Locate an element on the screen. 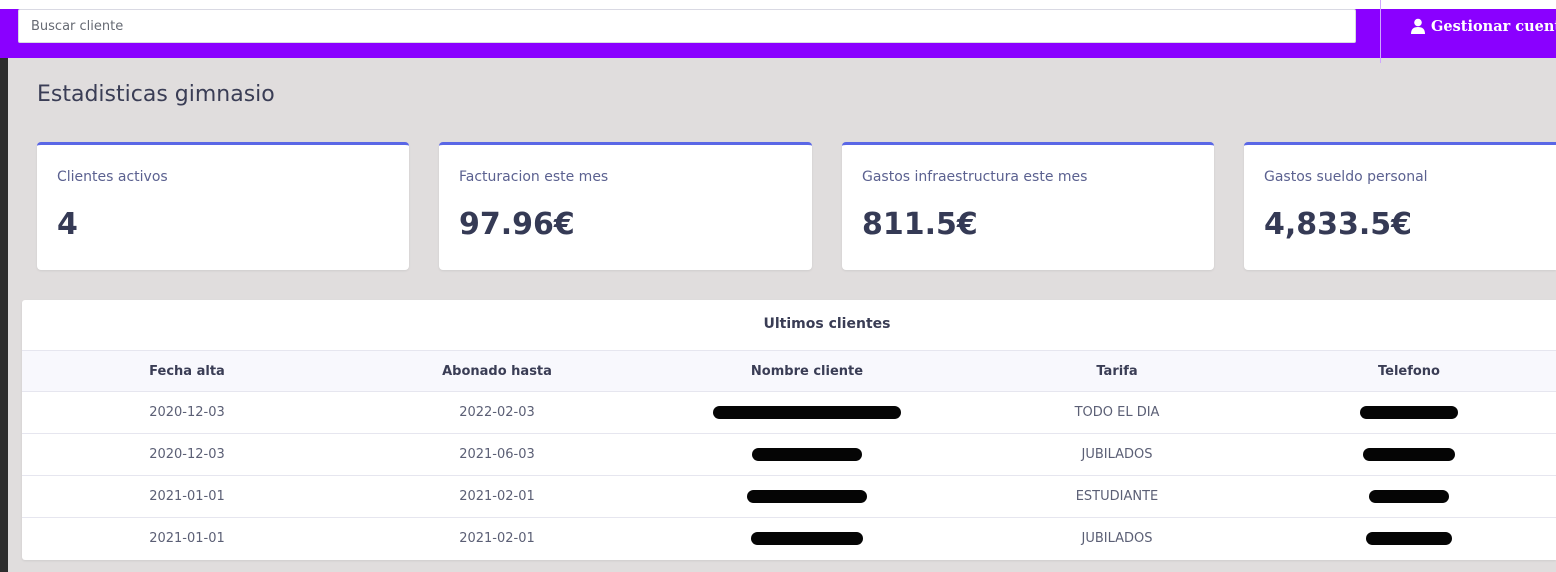 This screenshot has height=572, width=1556. column-header-tarifa: Tarifa is located at coordinates (1117, 371).